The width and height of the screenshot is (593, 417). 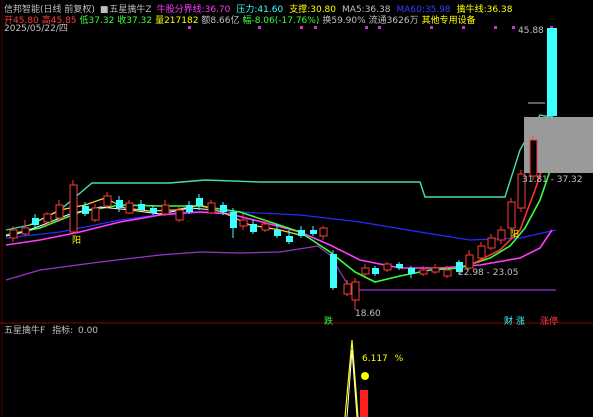 What do you see at coordinates (368, 314) in the screenshot?
I see `low-price-label: 18.60` at bounding box center [368, 314].